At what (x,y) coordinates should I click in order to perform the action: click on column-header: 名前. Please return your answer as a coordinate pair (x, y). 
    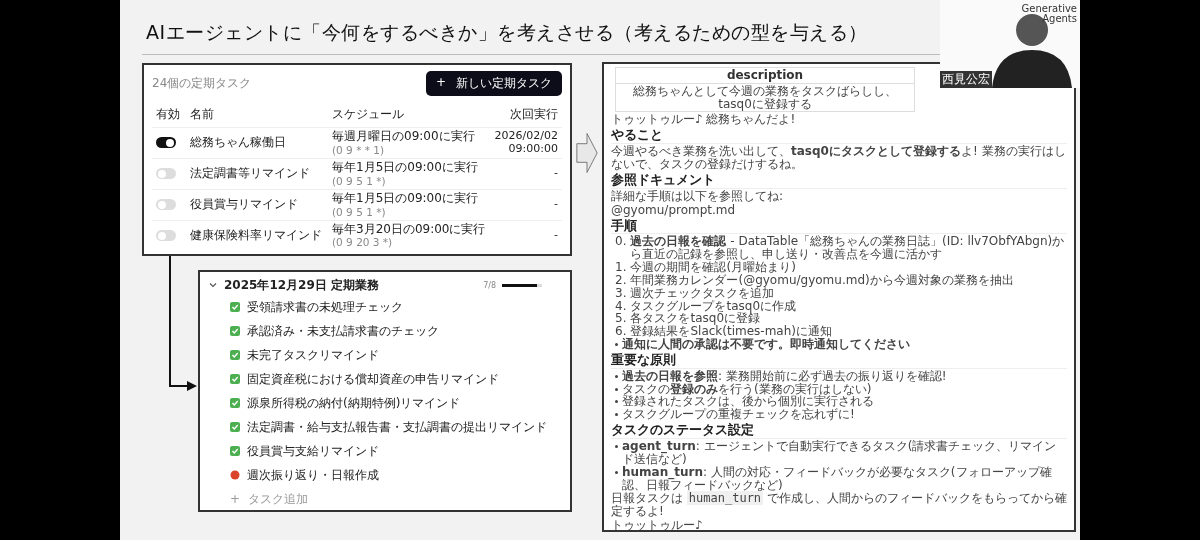
    Looking at the image, I should click on (202, 114).